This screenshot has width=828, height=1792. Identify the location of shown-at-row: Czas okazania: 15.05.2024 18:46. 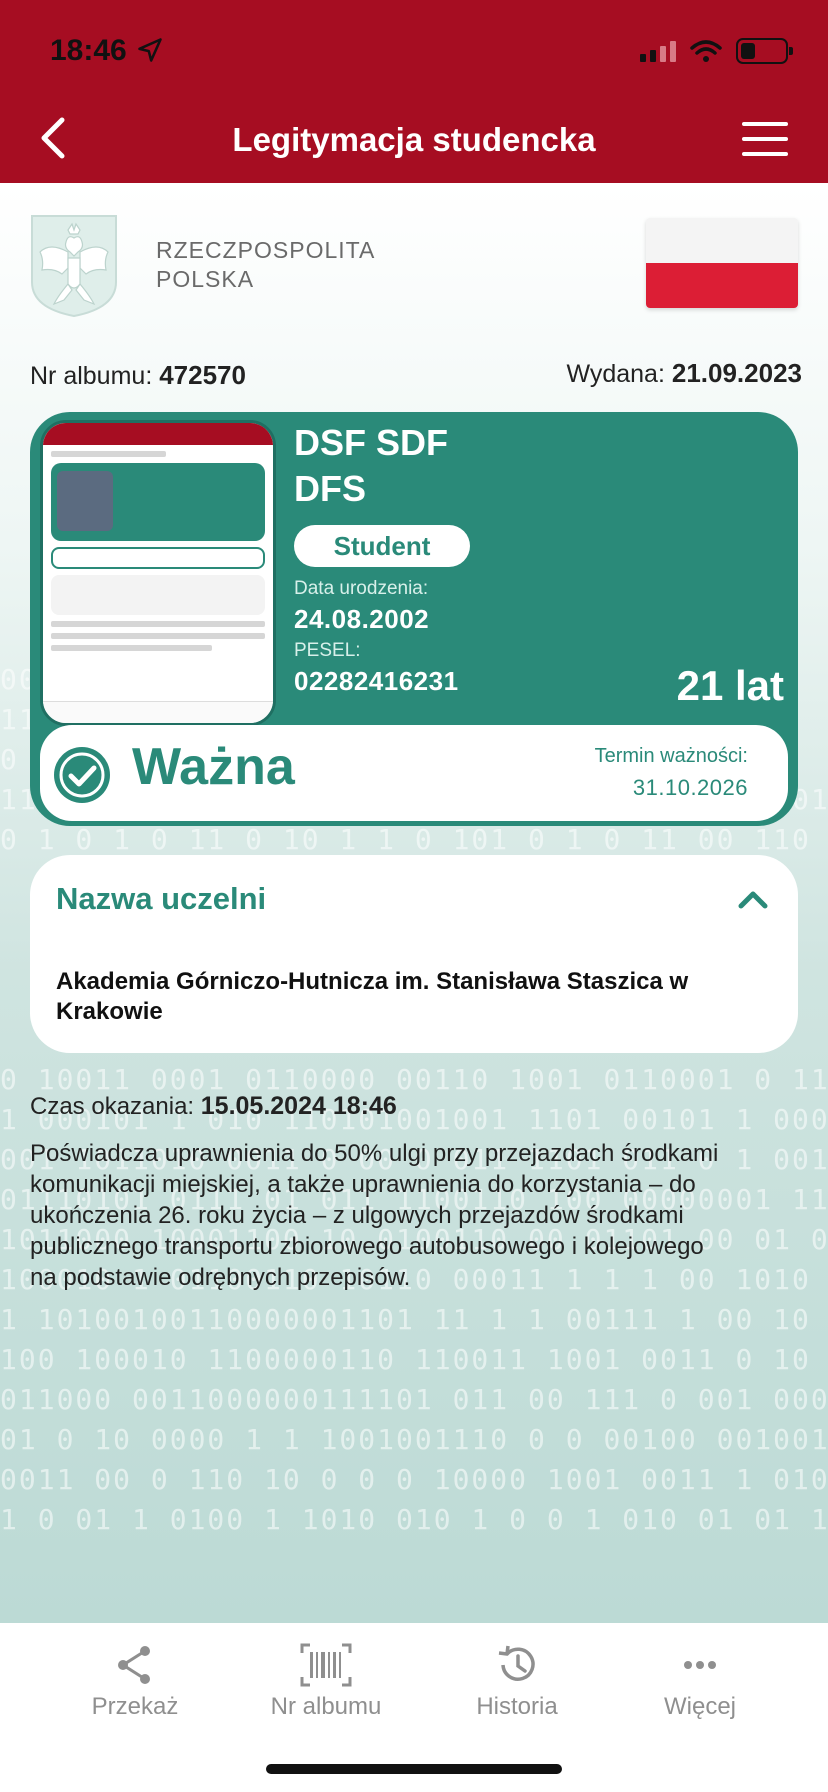
(213, 1106).